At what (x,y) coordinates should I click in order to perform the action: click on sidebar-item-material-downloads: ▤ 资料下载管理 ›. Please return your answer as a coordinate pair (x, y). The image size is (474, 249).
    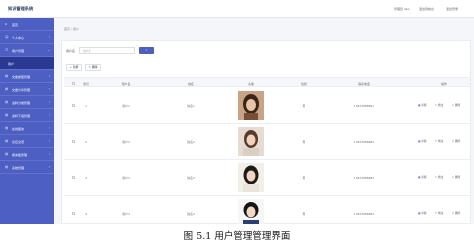
    Looking at the image, I should click on (27, 115).